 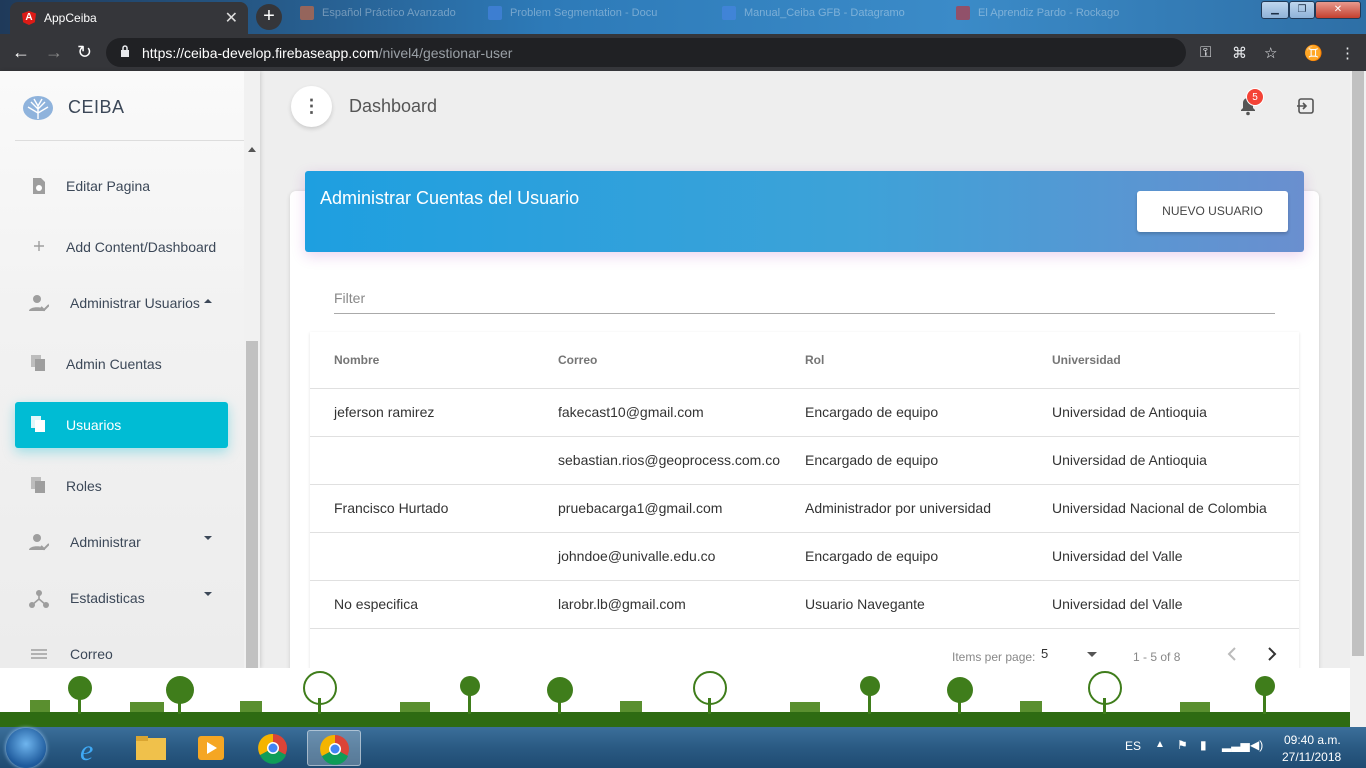 I want to click on caret-up-icon, so click(x=208, y=301).